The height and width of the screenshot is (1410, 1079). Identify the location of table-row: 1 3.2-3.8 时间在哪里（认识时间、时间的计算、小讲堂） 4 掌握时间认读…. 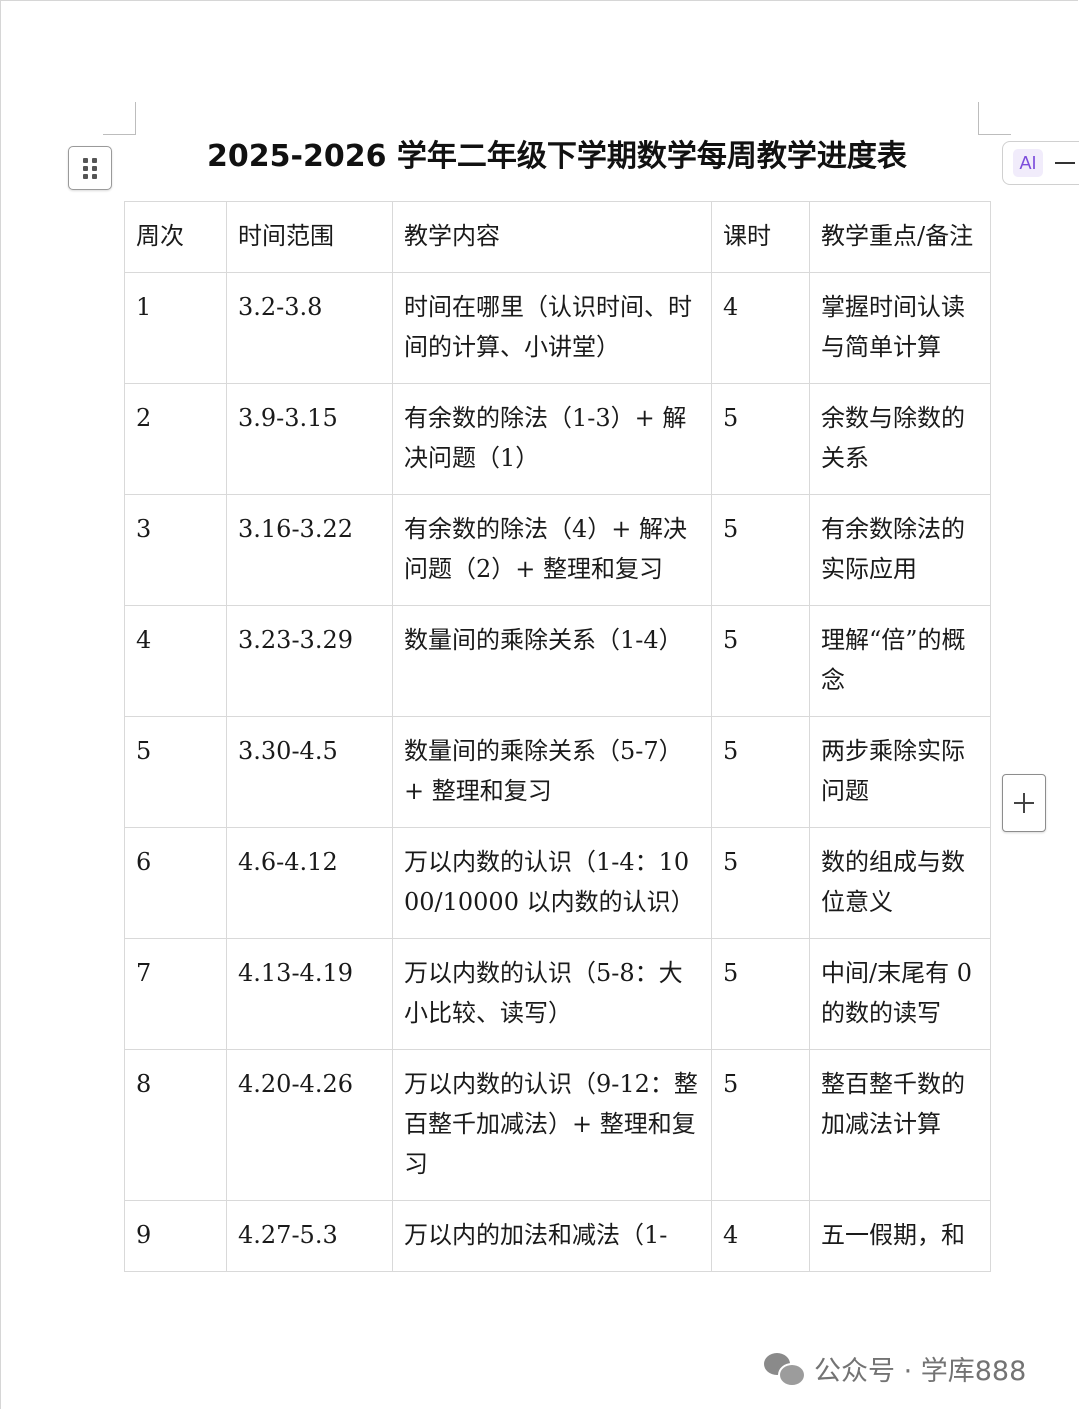
(557, 328).